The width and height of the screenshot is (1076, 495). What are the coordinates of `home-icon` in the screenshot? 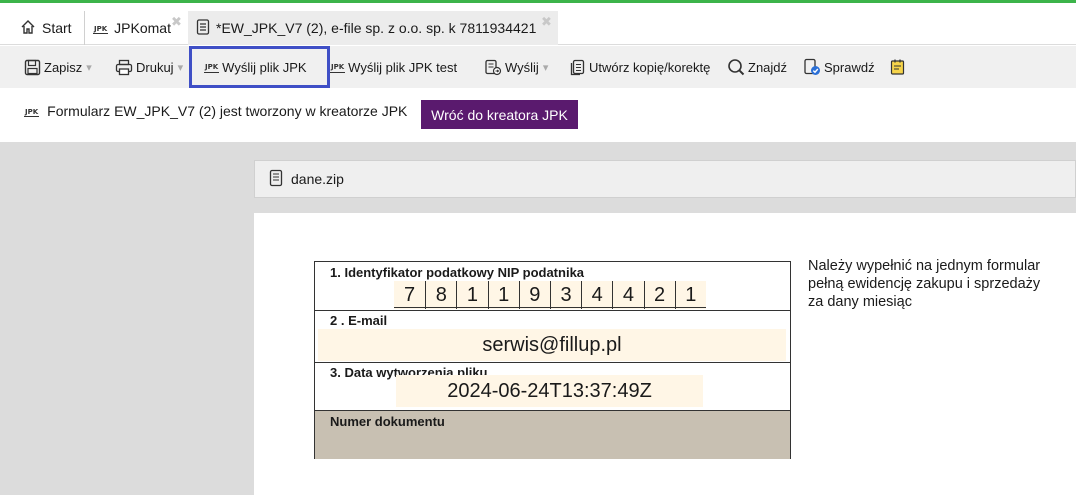 It's located at (28, 28).